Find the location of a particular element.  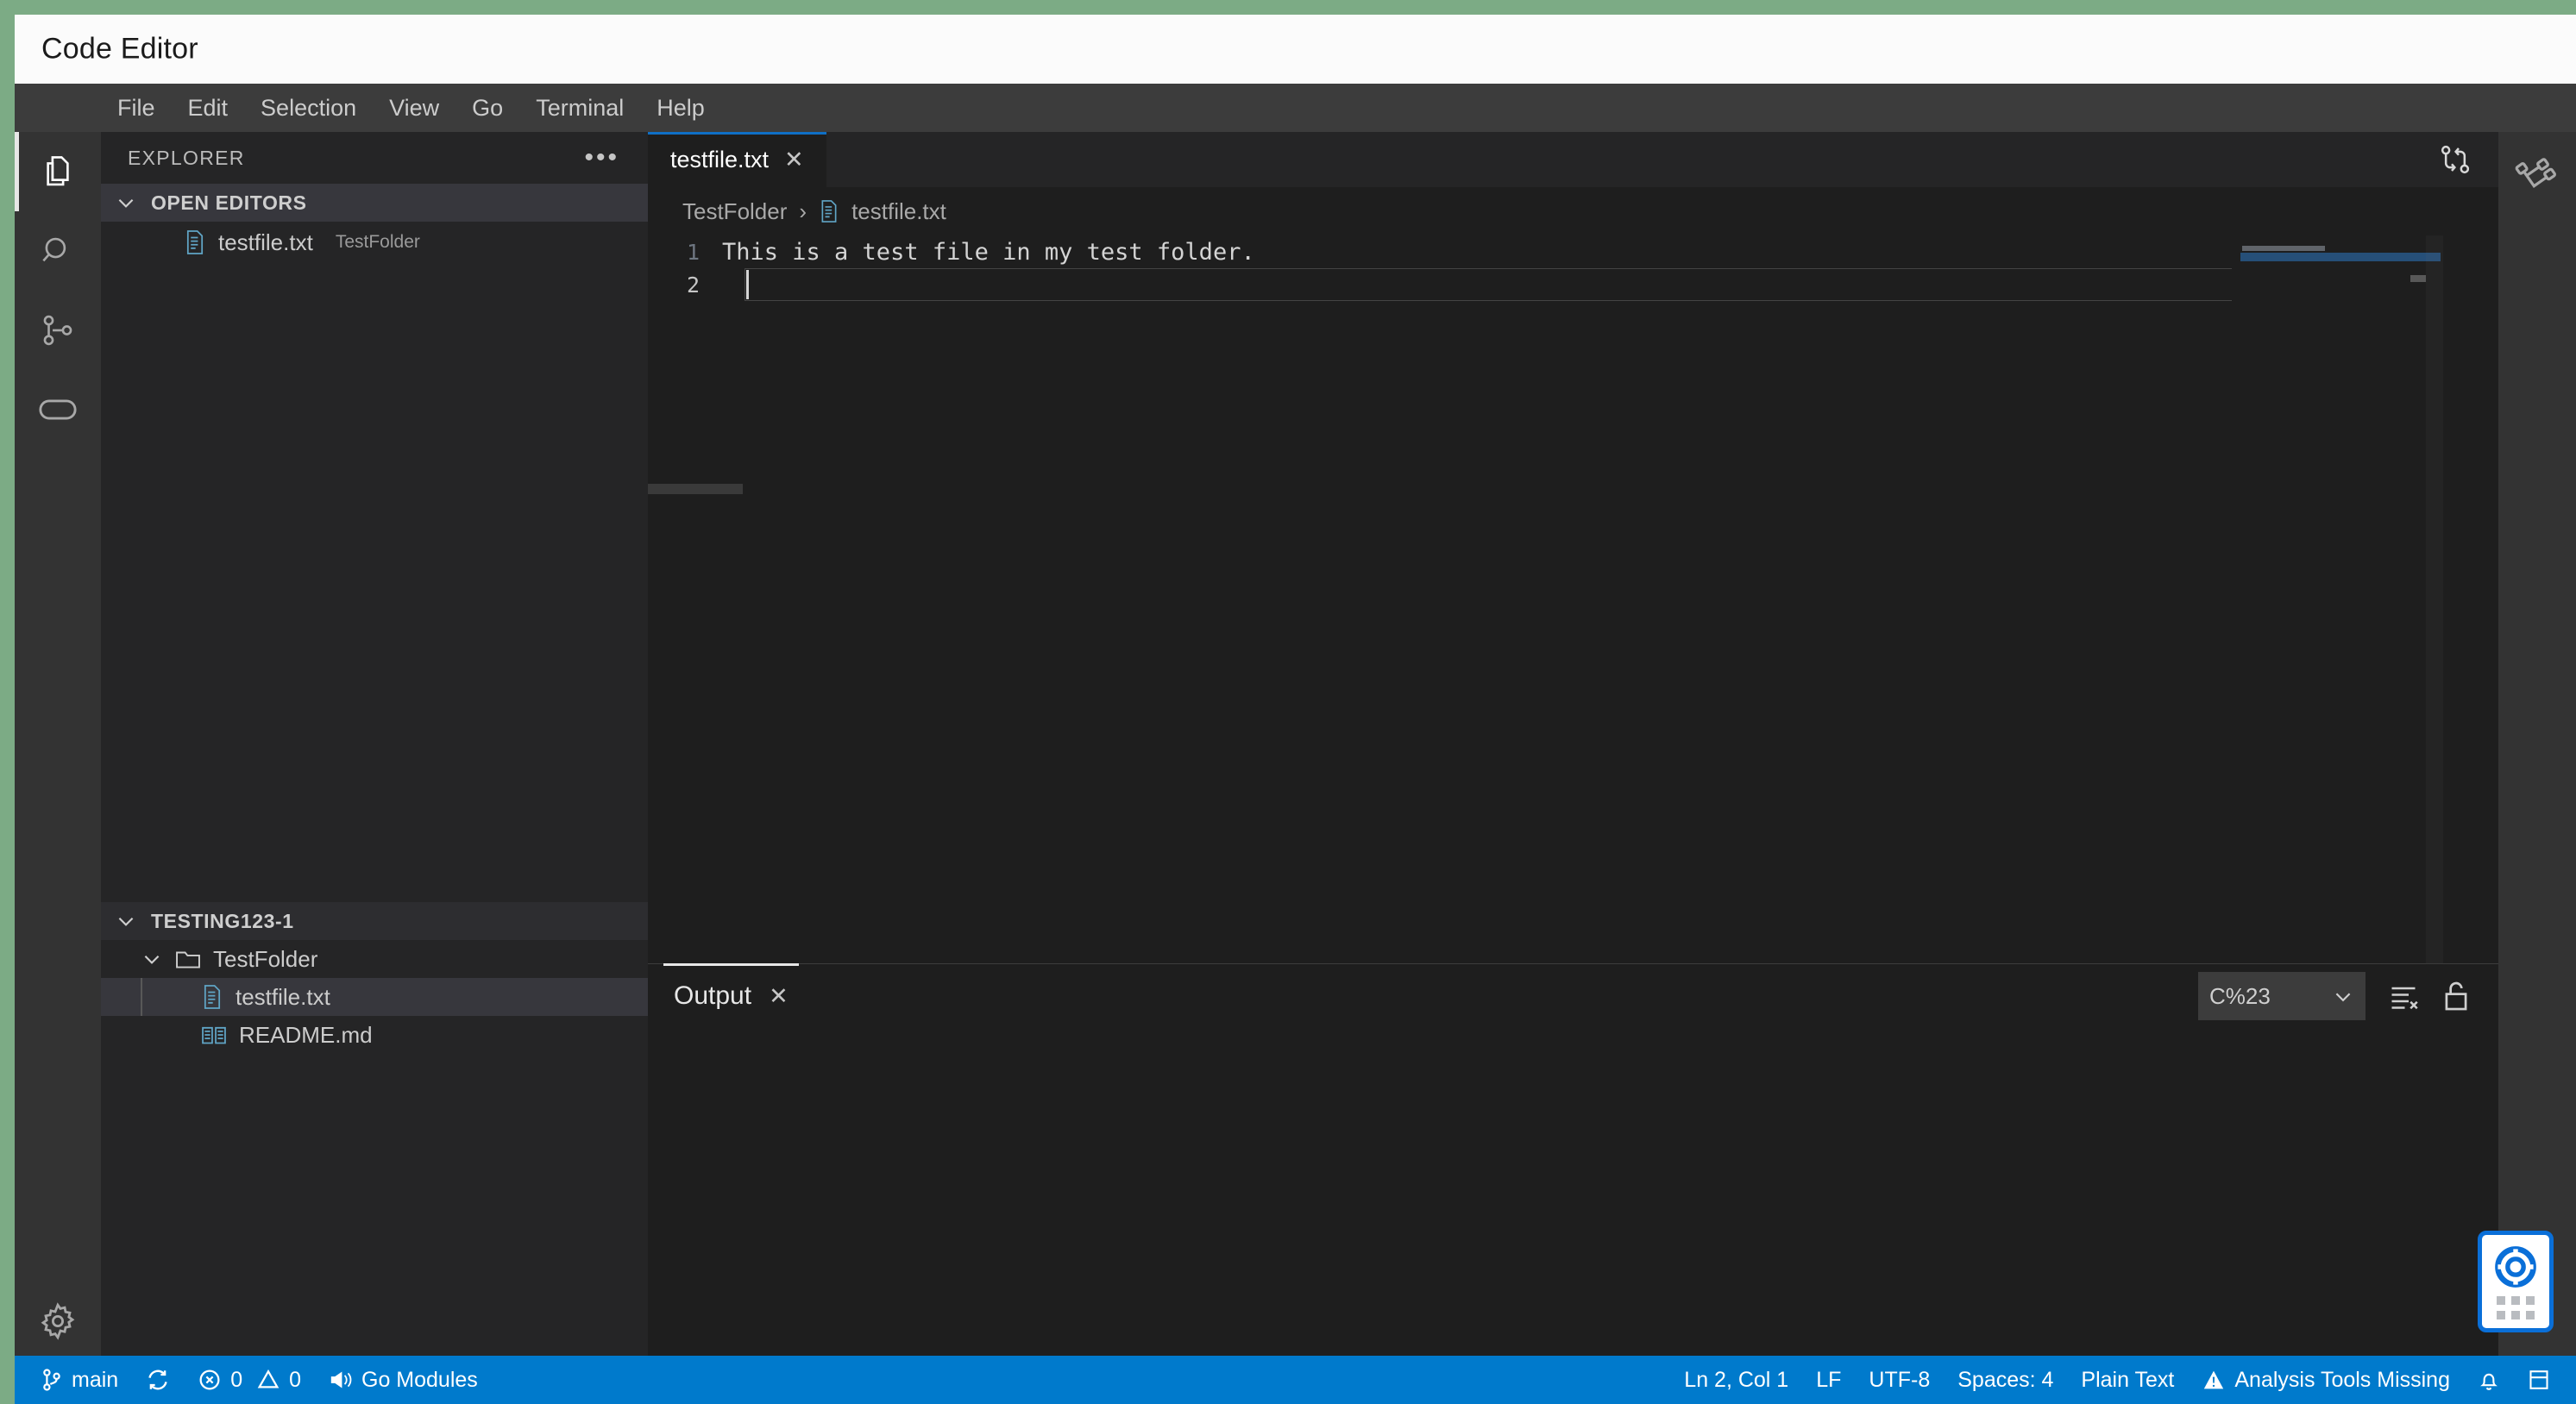

current-line-highlight is located at coordinates (1509, 284).